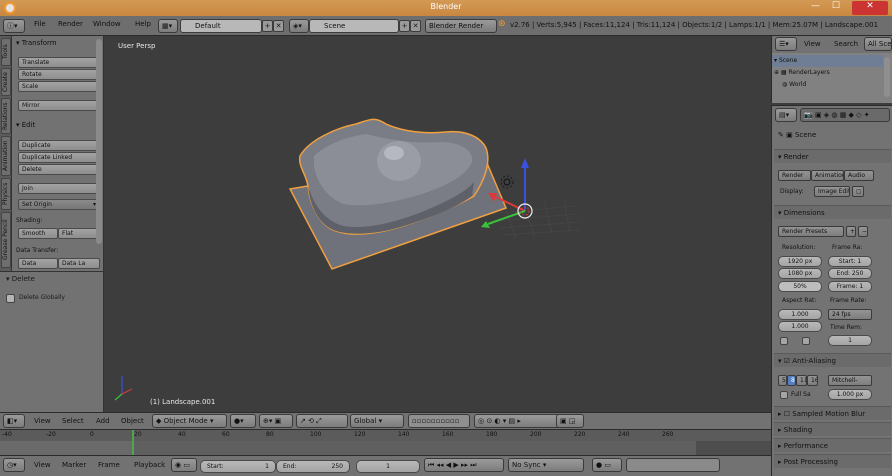 The image size is (892, 476). I want to click on lock-interface-icon: ▢, so click(858, 191).